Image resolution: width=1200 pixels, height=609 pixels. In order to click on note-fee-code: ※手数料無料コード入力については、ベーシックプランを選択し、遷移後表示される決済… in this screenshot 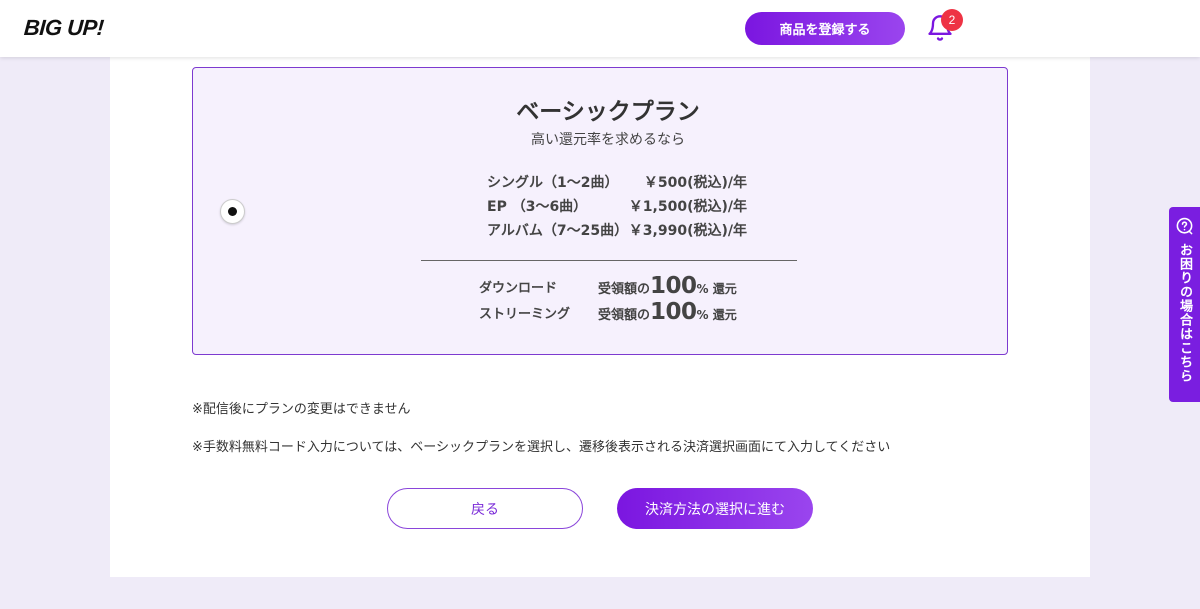, I will do `click(541, 447)`.